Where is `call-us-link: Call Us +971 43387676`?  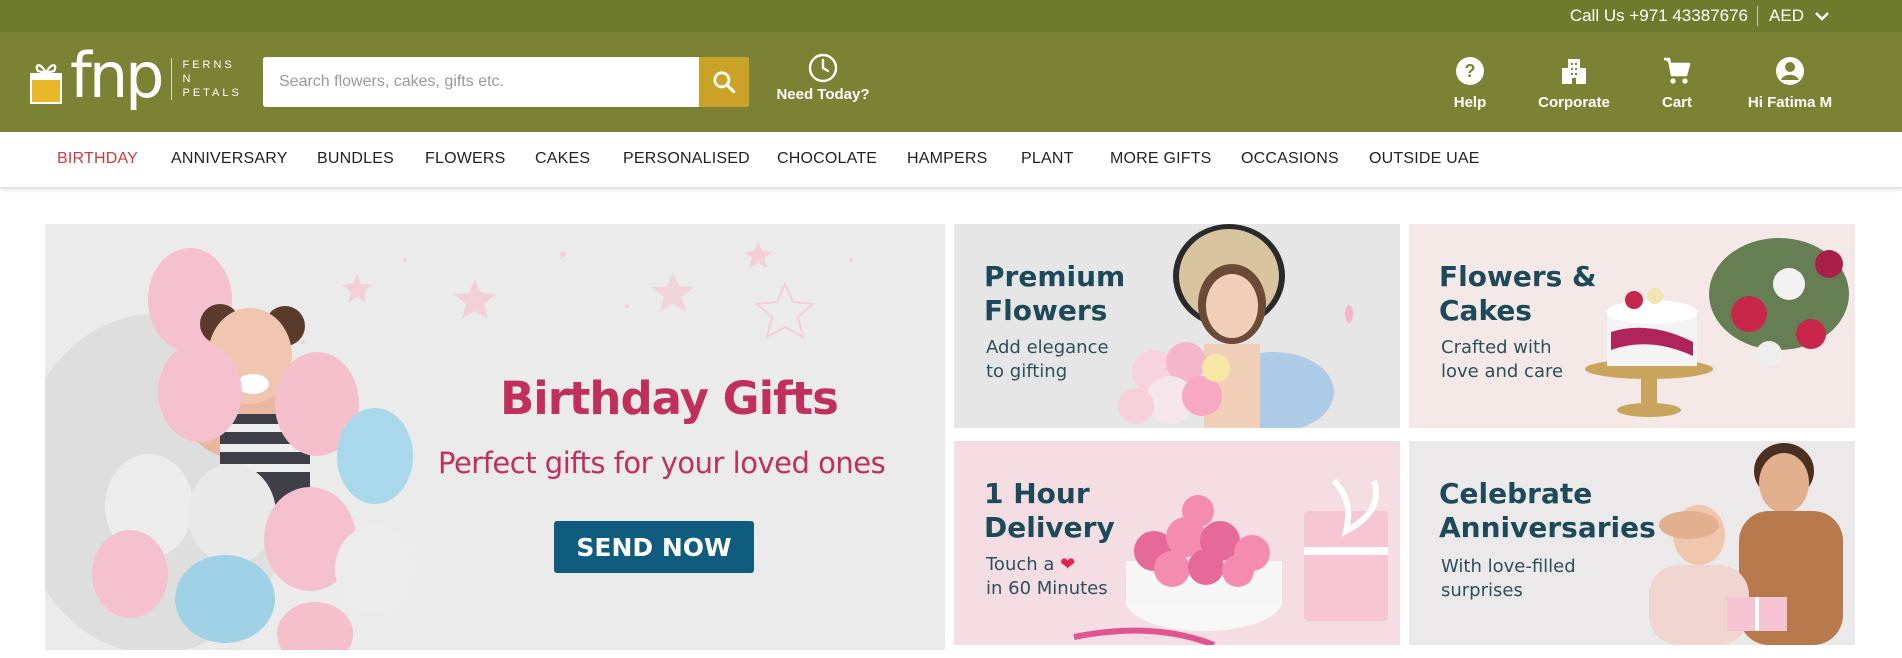
call-us-link: Call Us +971 43387676 is located at coordinates (1659, 16).